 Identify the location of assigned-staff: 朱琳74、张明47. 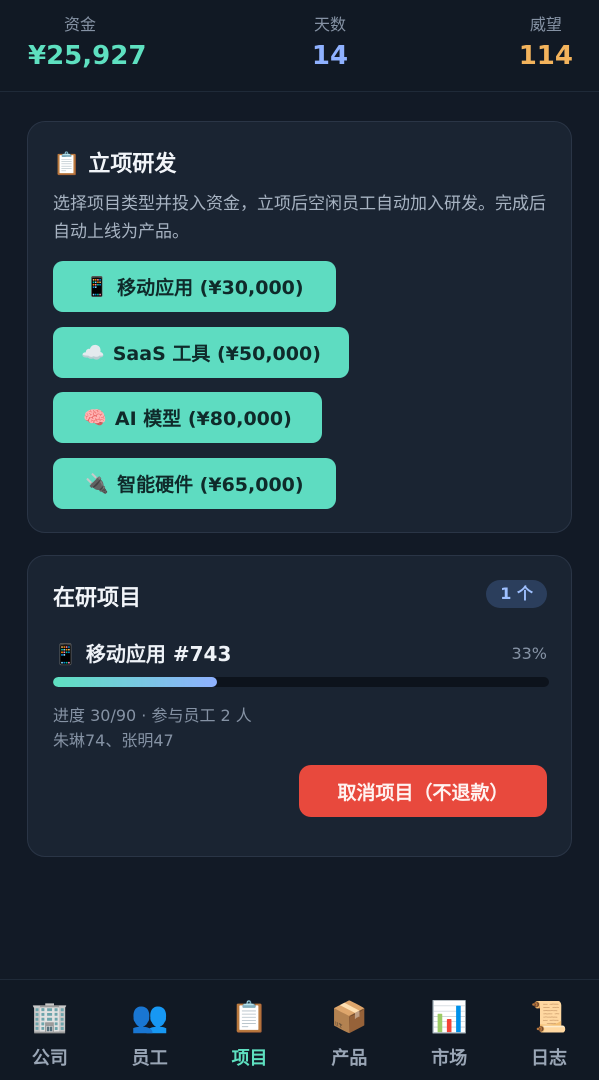
(113, 740).